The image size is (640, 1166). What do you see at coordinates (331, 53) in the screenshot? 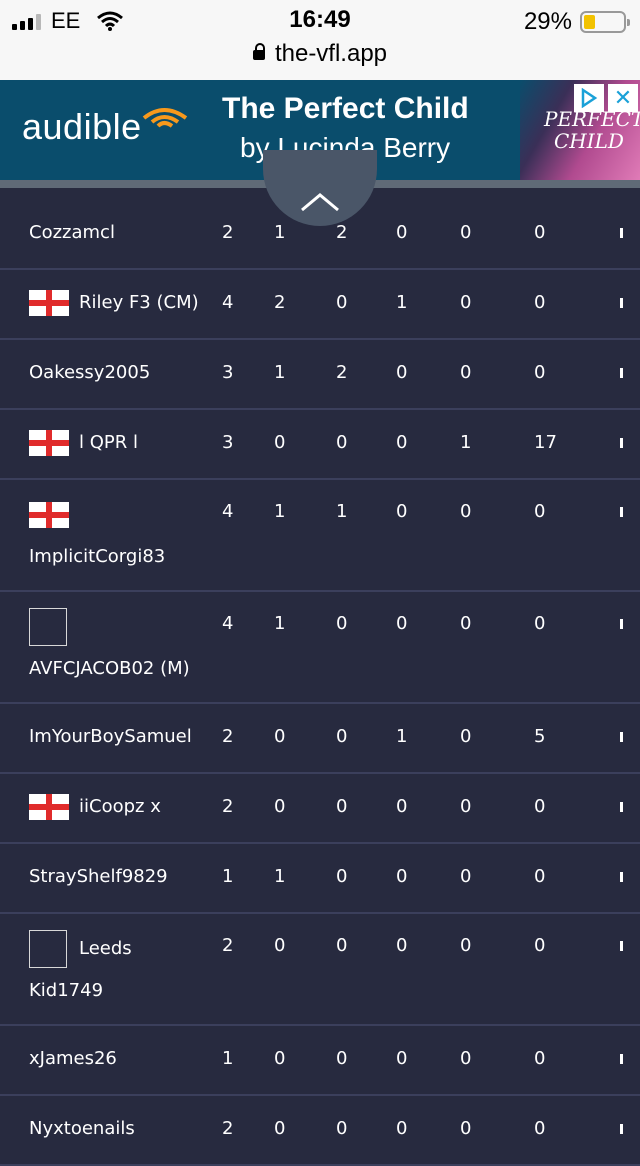
I see `url-text: the-vfl.app` at bounding box center [331, 53].